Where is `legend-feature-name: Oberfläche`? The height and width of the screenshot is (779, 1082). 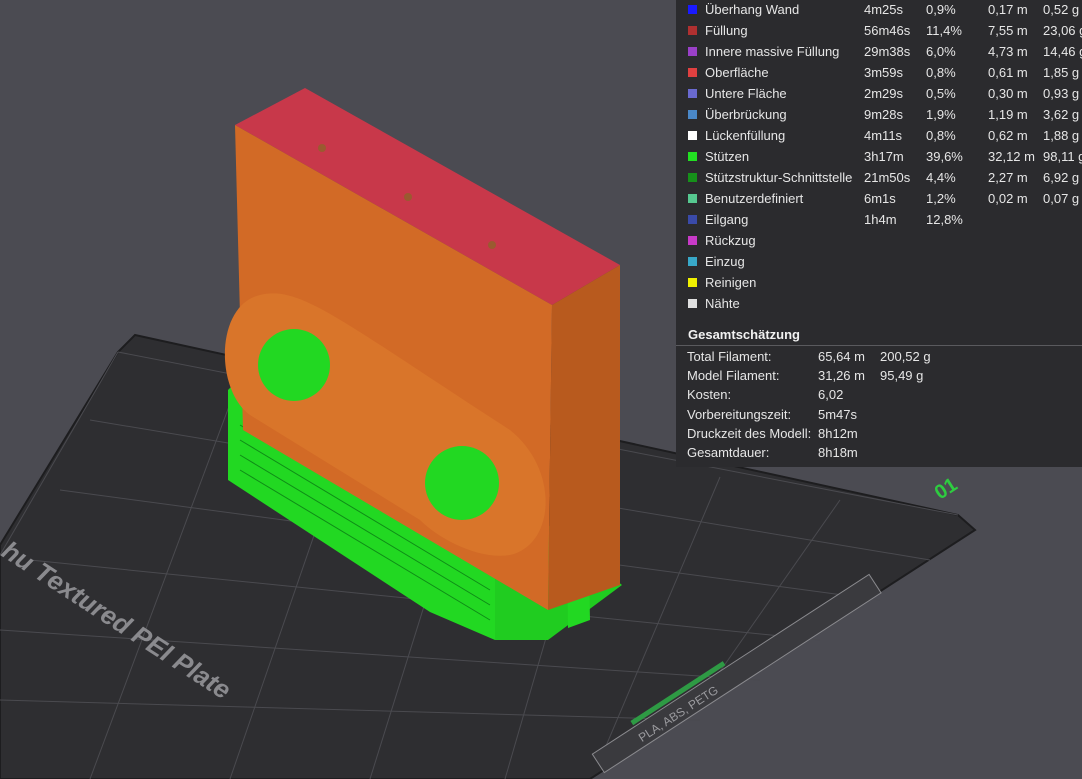 legend-feature-name: Oberfläche is located at coordinates (737, 72).